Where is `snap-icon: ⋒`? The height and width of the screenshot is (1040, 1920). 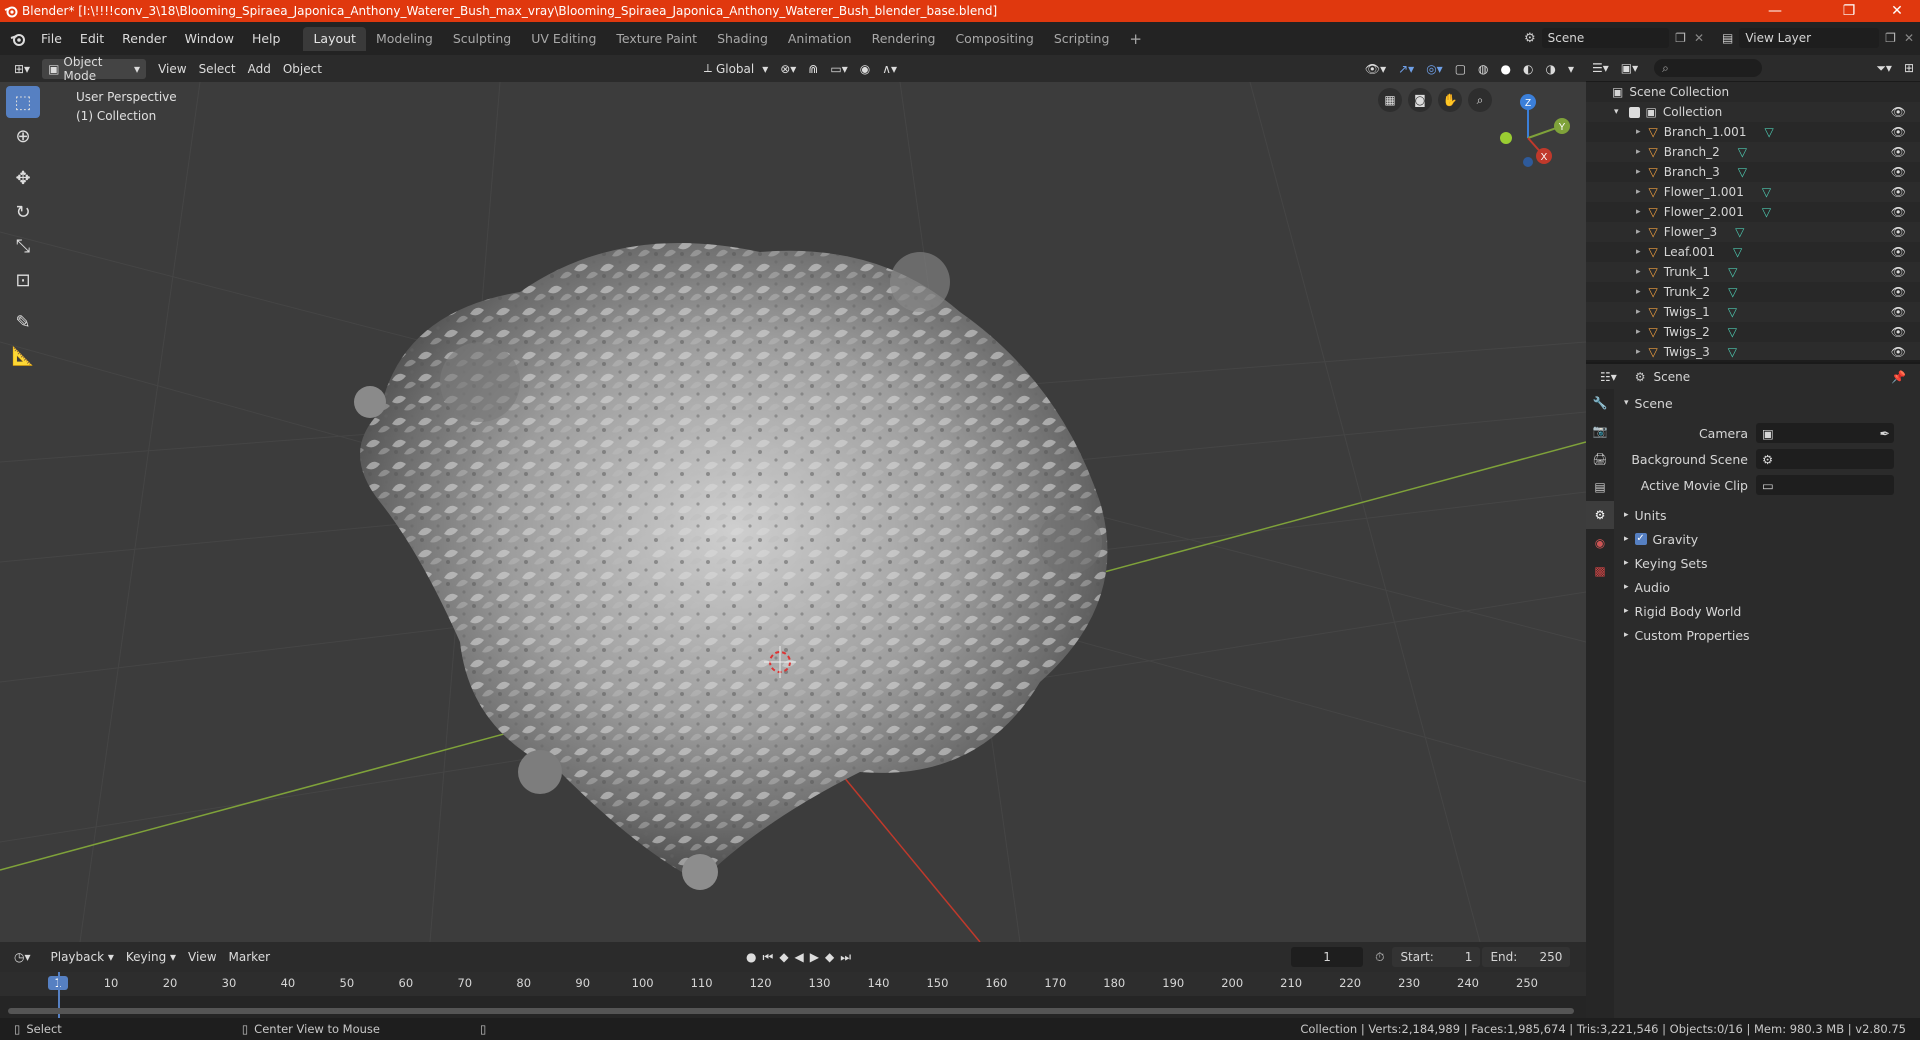 snap-icon: ⋒ is located at coordinates (813, 69).